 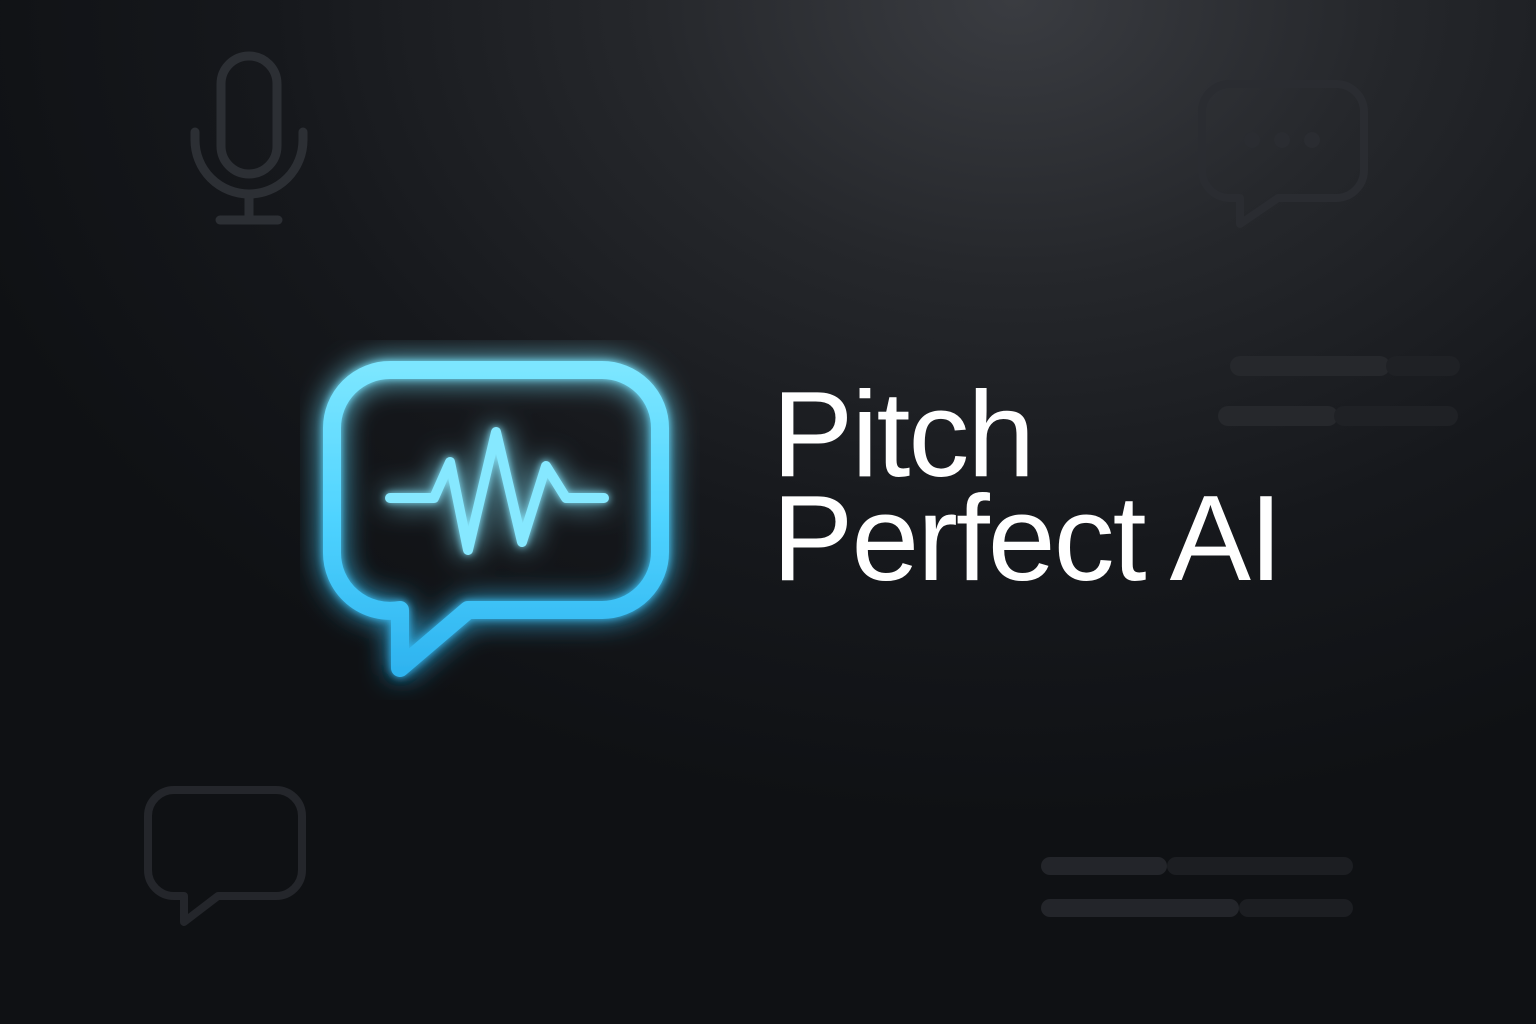 I want to click on microphone-icon, so click(x=249, y=138).